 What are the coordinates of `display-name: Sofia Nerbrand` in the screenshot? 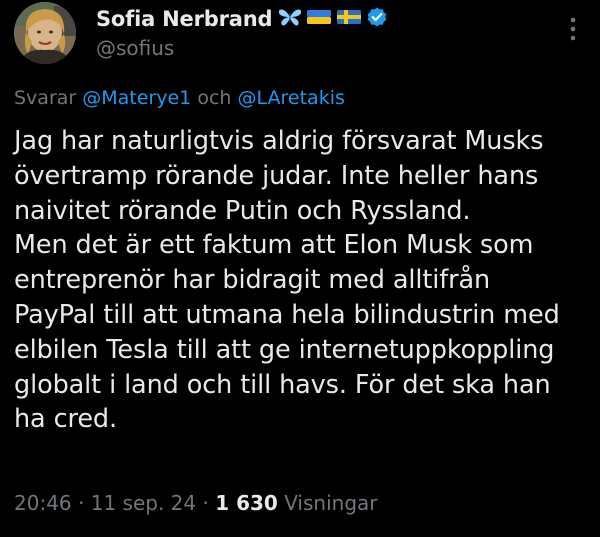 It's located at (184, 19).